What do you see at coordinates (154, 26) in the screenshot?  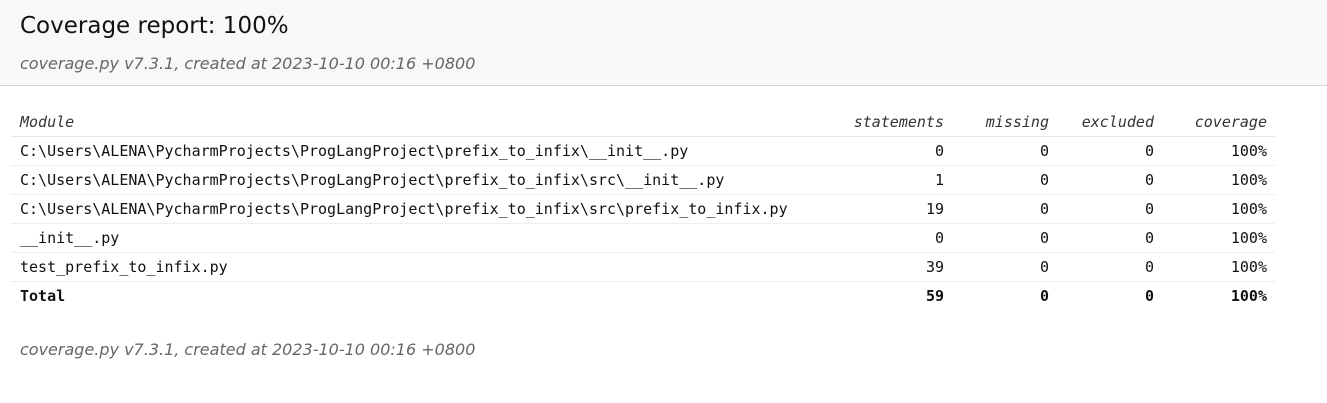 I see `page-title: Coverage report: 100%` at bounding box center [154, 26].